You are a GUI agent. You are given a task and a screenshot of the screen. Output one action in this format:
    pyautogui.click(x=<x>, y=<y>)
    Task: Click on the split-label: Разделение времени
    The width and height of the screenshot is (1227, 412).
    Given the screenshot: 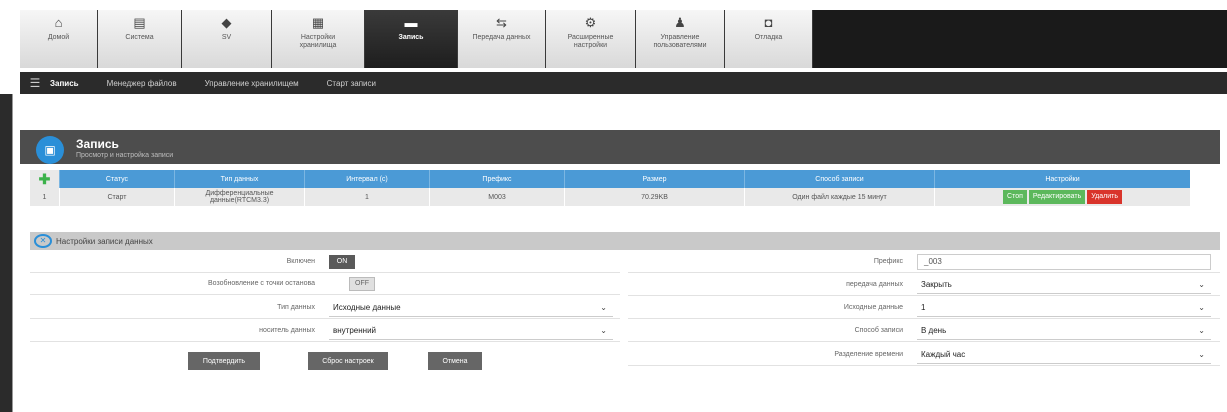 What is the action you would take?
    pyautogui.click(x=868, y=354)
    